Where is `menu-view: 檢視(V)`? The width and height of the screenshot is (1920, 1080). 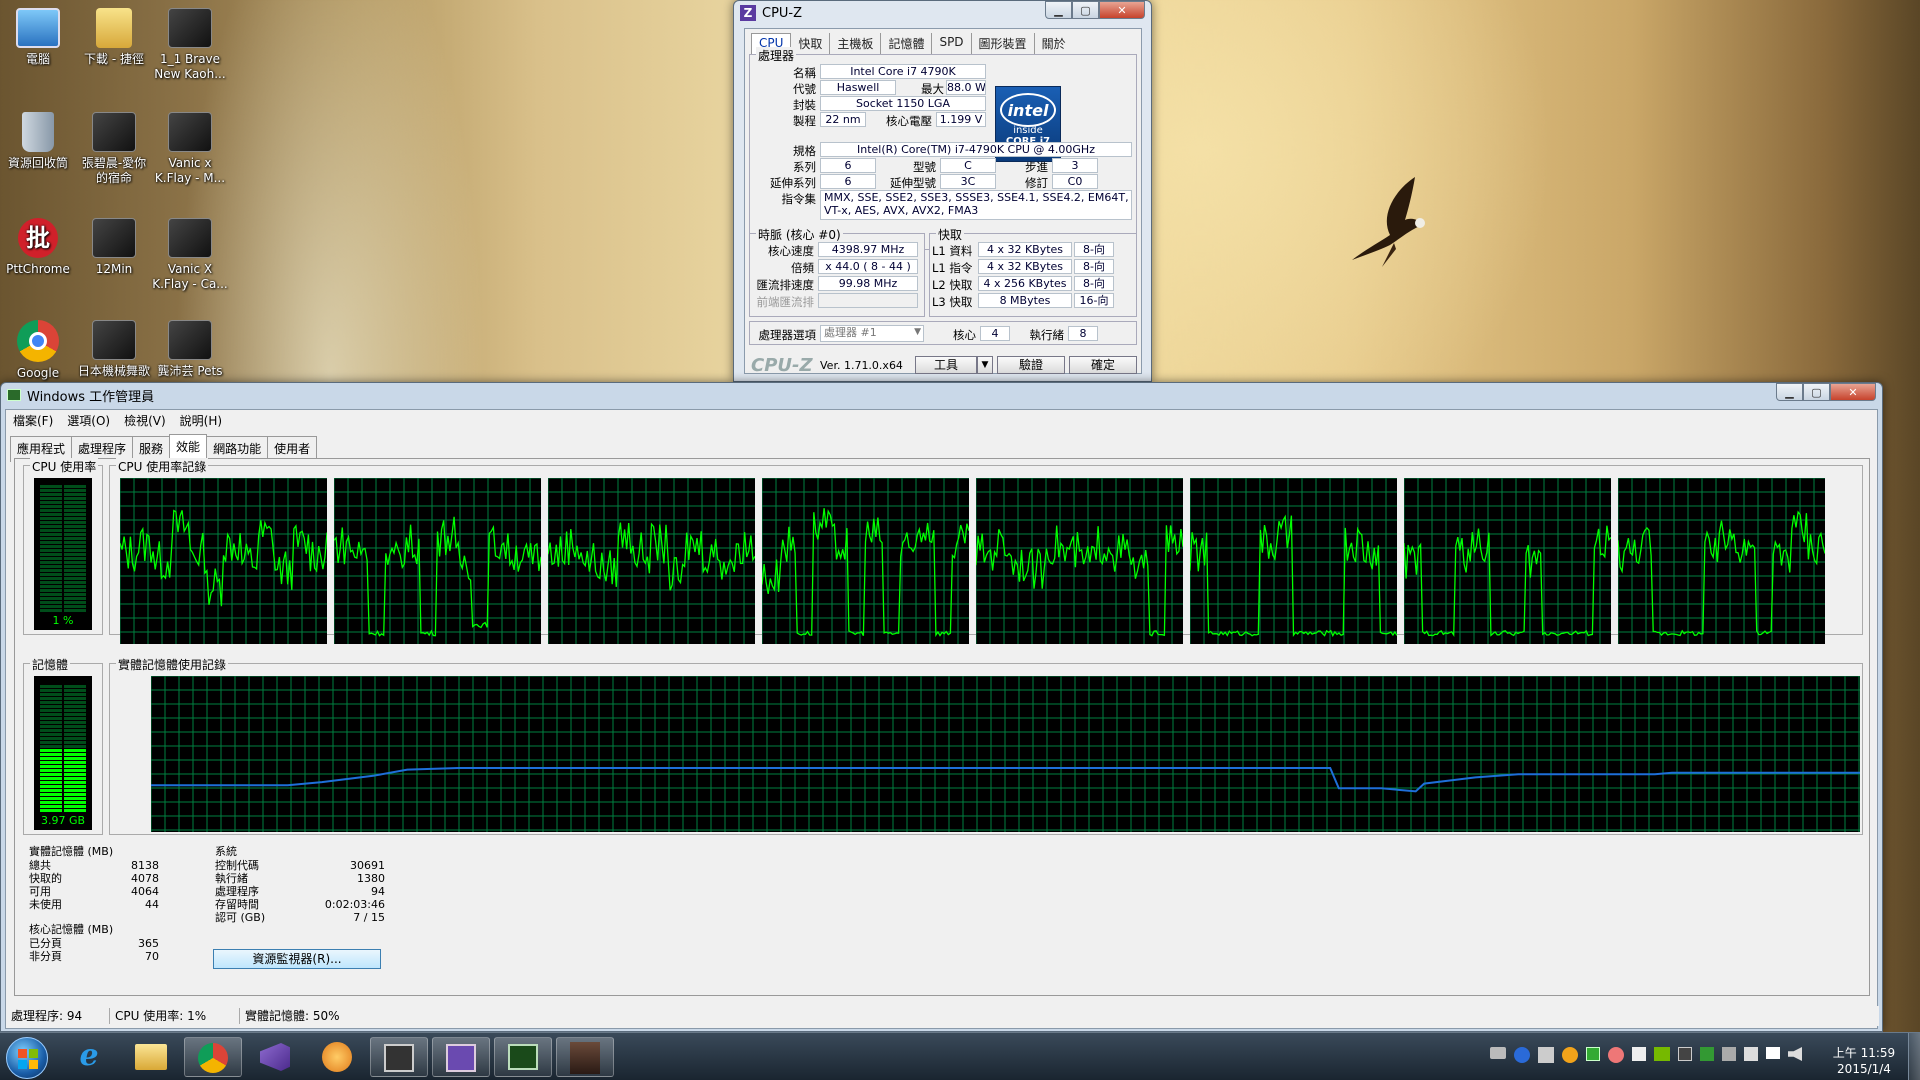
menu-view: 檢視(V) is located at coordinates (145, 420).